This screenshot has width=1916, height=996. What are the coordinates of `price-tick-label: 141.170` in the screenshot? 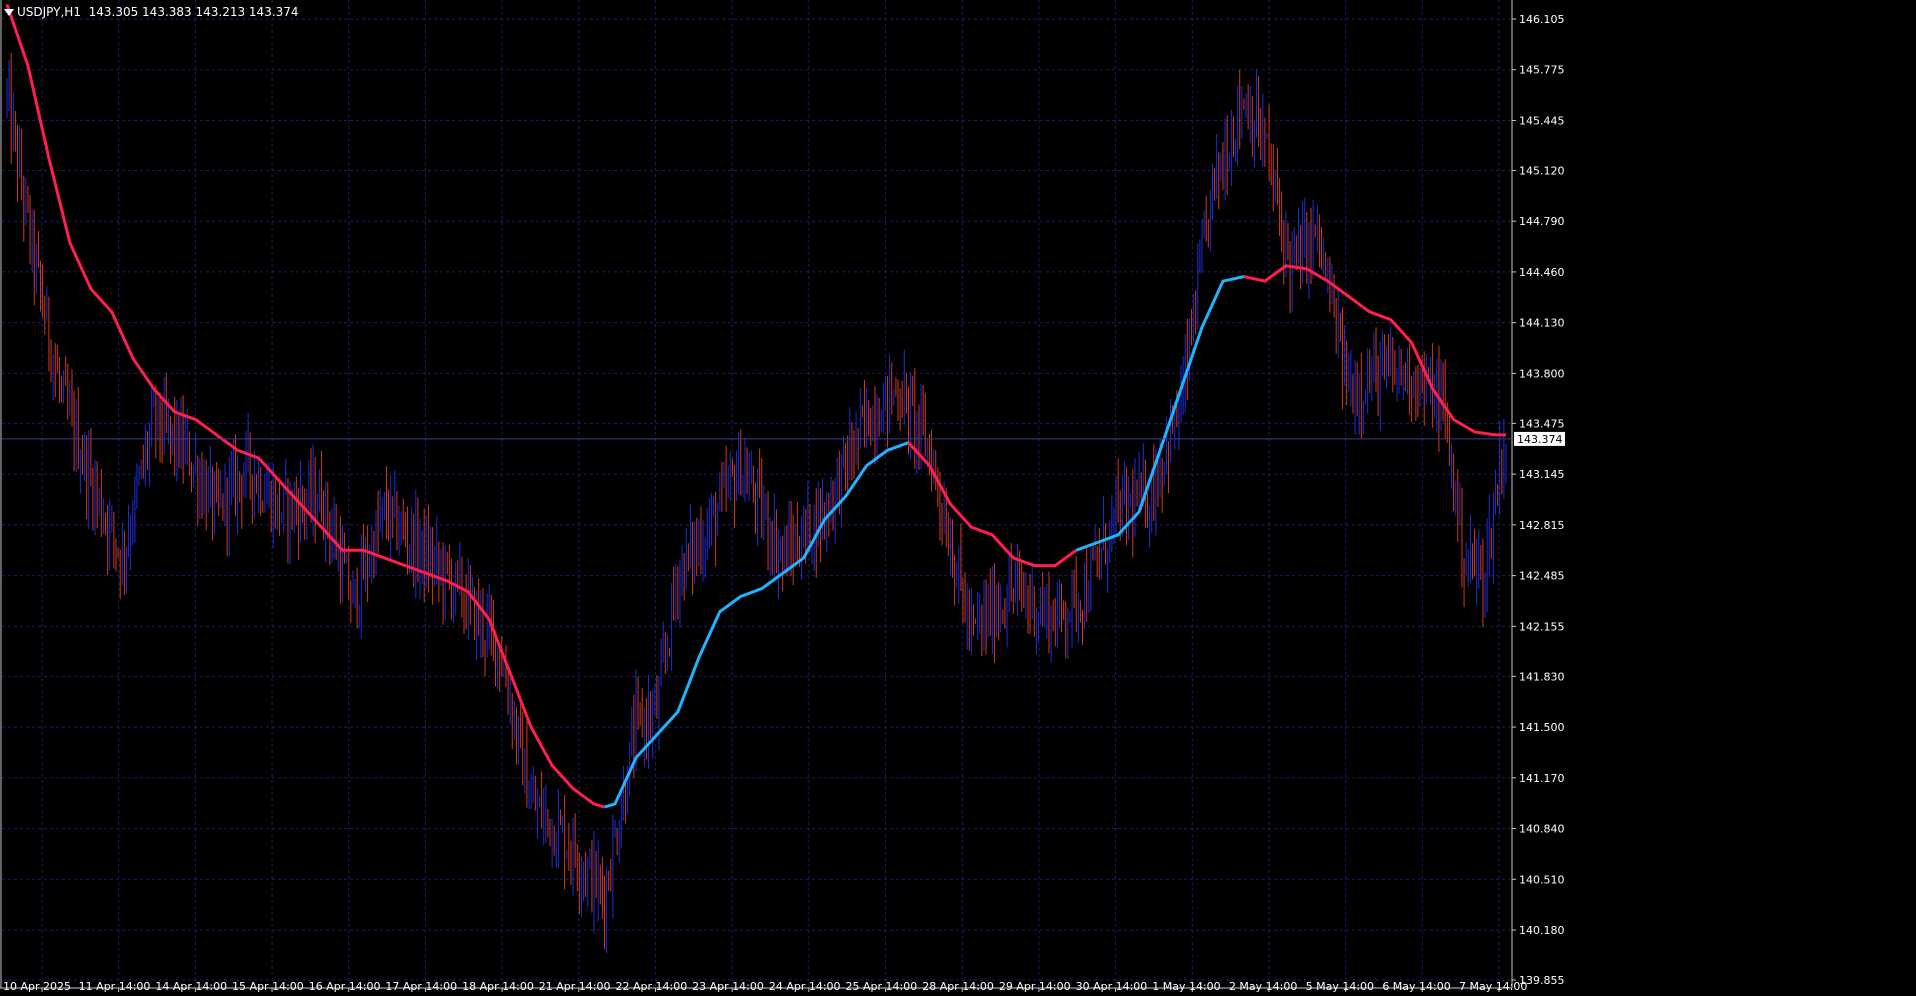 It's located at (1542, 778).